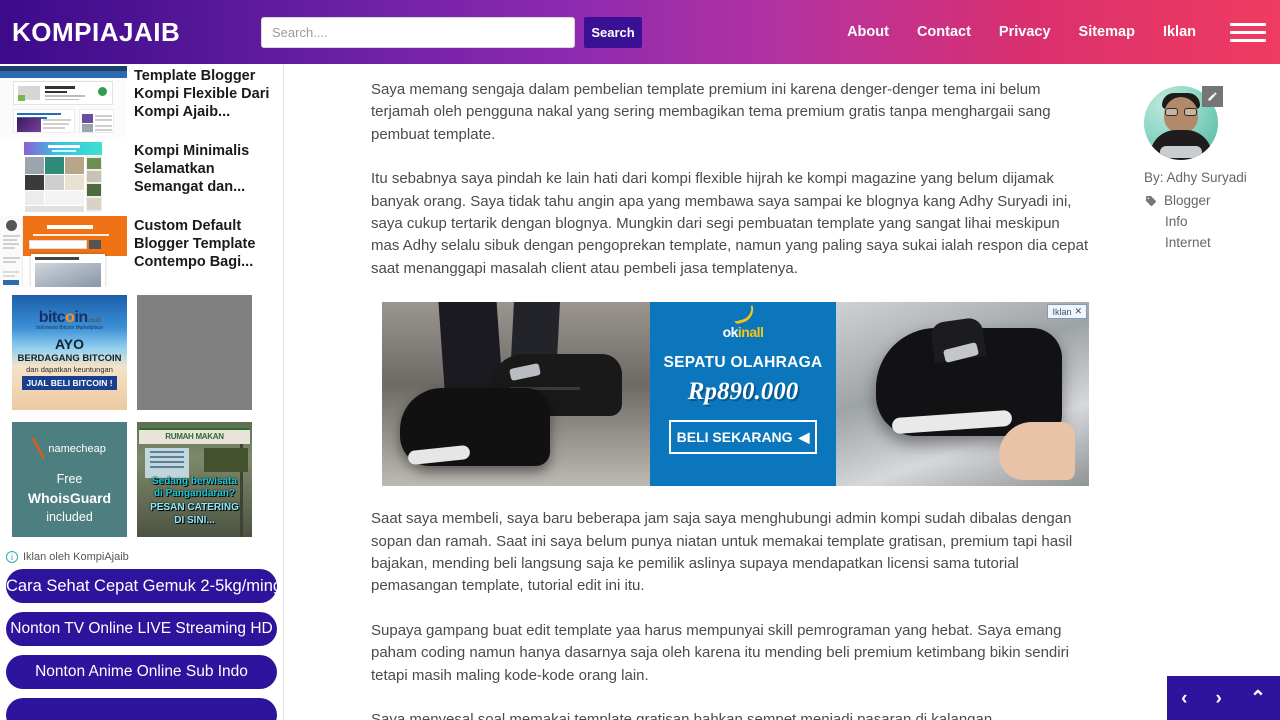  What do you see at coordinates (1151, 200) in the screenshot?
I see `tag-icon` at bounding box center [1151, 200].